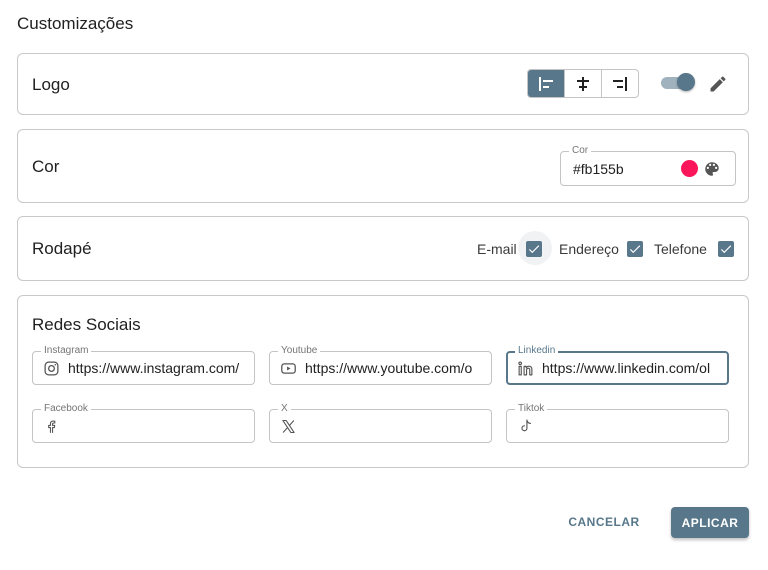 This screenshot has width=768, height=570. I want to click on x-input, so click(395, 426).